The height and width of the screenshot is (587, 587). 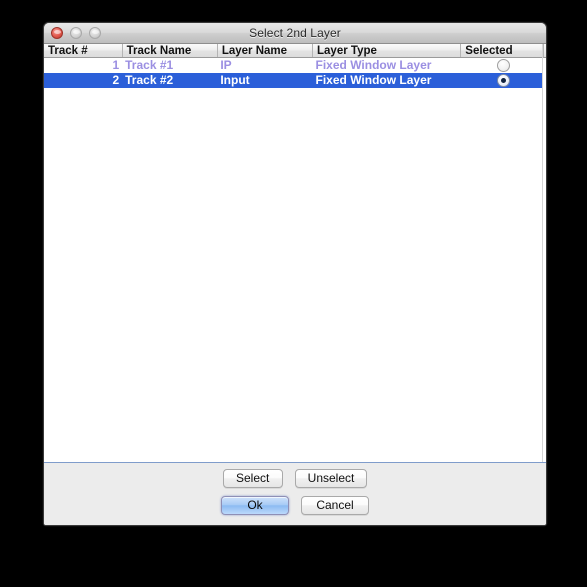 What do you see at coordinates (544, 253) in the screenshot?
I see `list-right-gutter` at bounding box center [544, 253].